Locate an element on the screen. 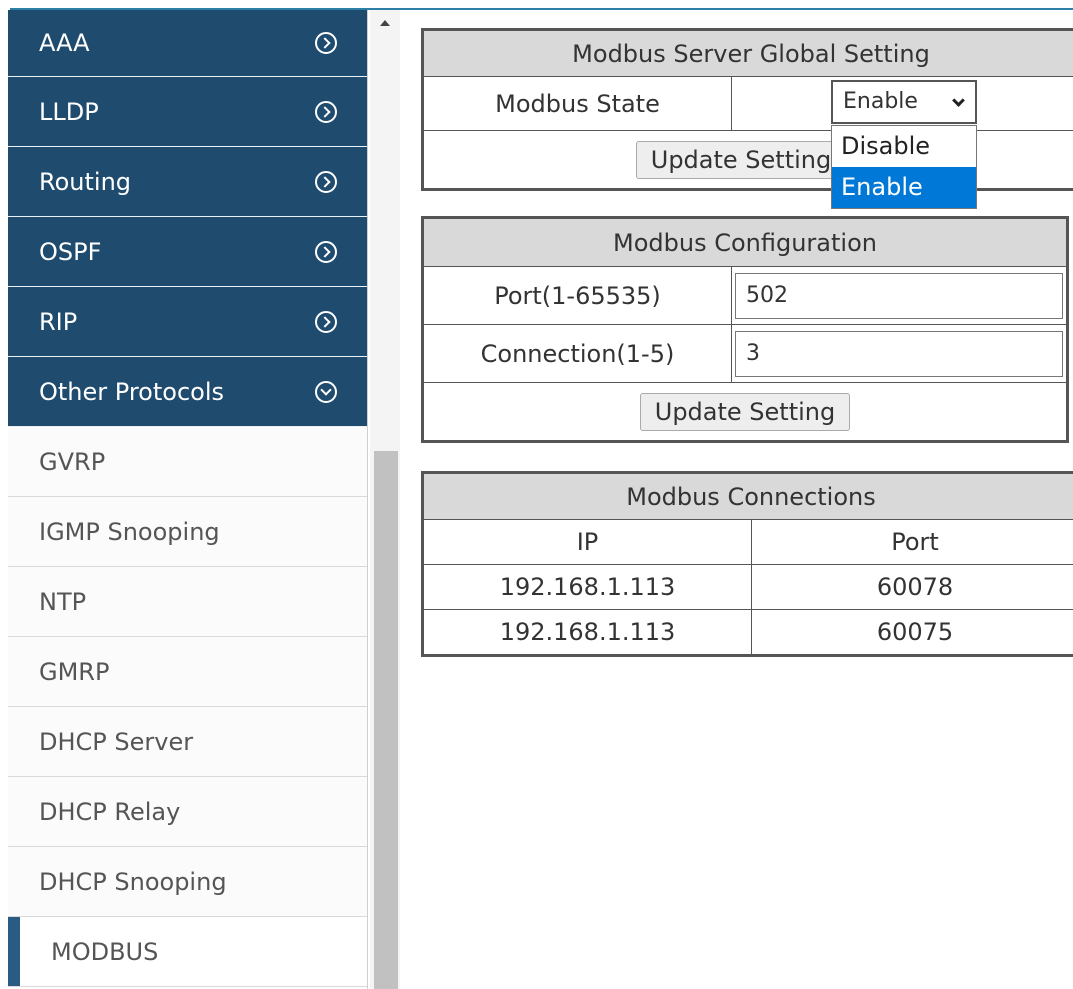  sidebar-item-label: MODBUS is located at coordinates (105, 951).